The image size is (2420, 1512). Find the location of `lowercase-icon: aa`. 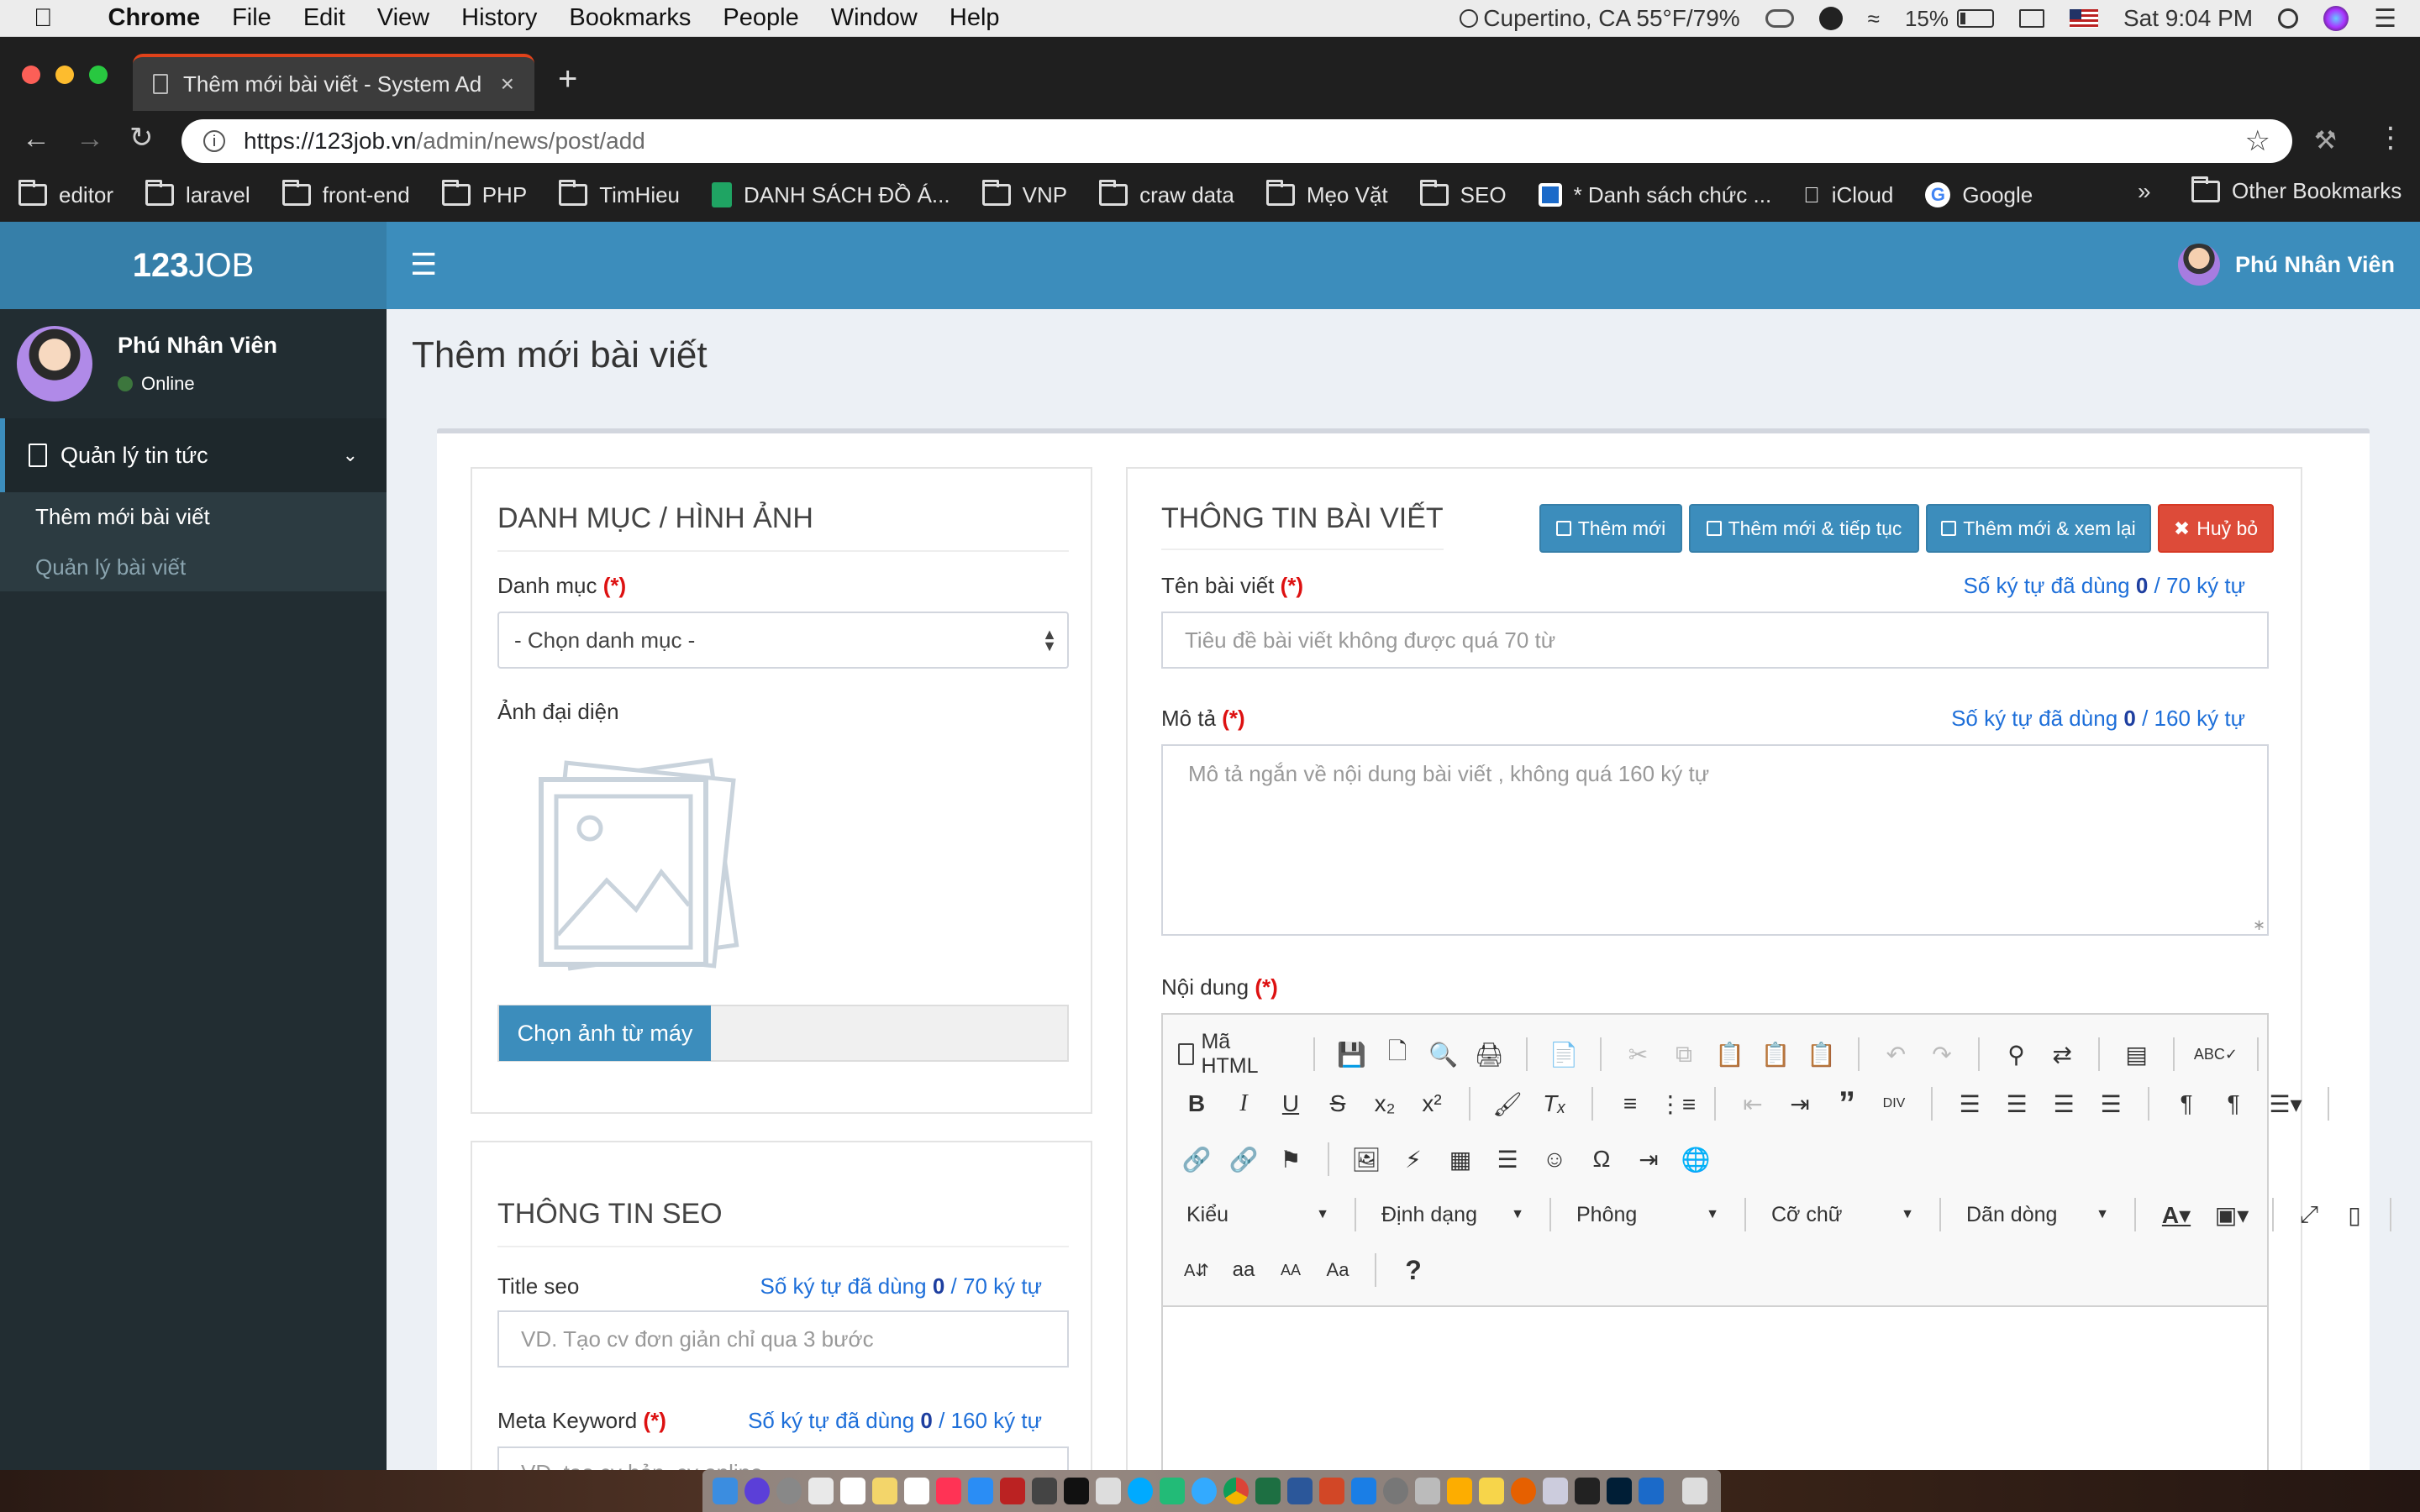

lowercase-icon: aa is located at coordinates (1243, 1270).